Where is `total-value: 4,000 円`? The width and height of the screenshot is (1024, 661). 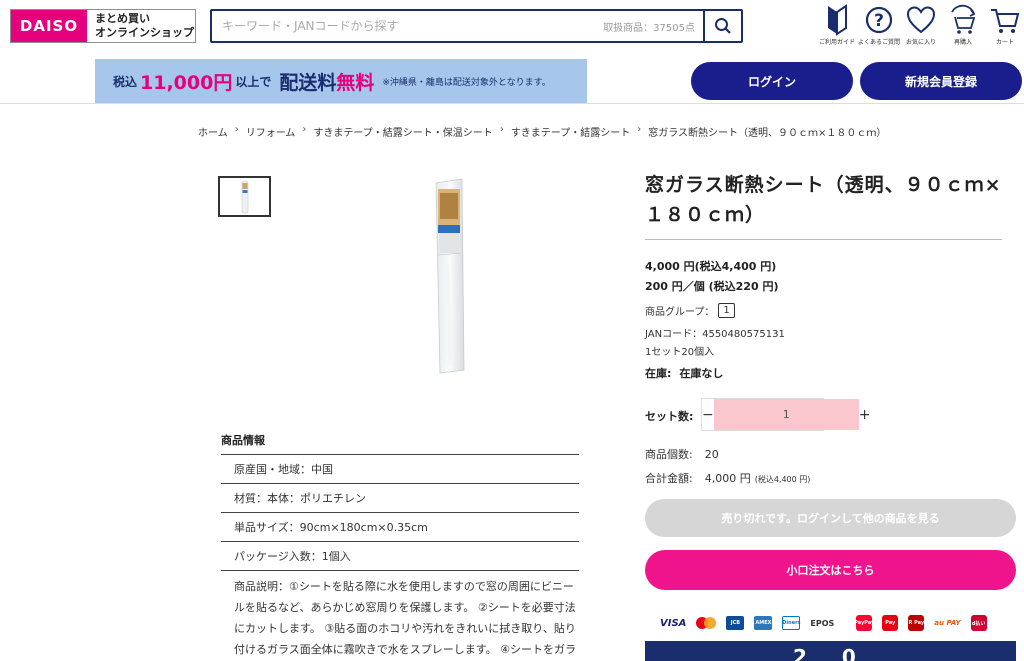
total-value: 4,000 円 is located at coordinates (727, 478).